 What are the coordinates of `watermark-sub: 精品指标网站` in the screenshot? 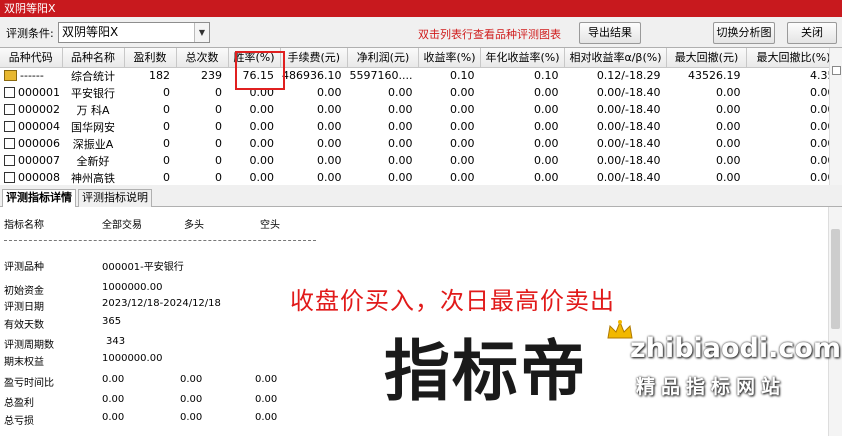 It's located at (711, 387).